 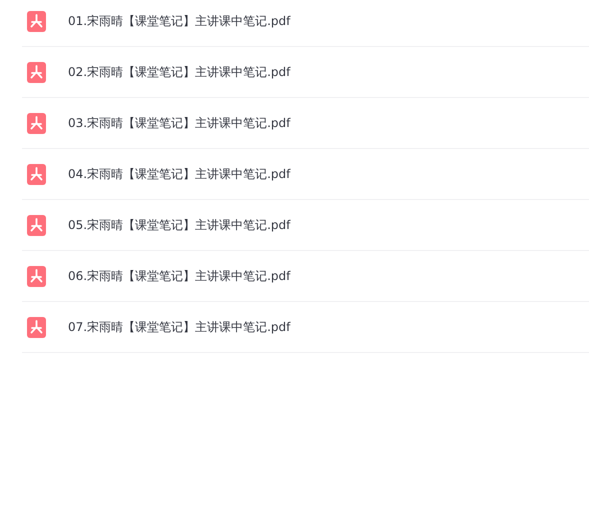 What do you see at coordinates (179, 72) in the screenshot?
I see `file-name: 02.宋雨晴【课堂笔记】主讲课中笔记.pdf` at bounding box center [179, 72].